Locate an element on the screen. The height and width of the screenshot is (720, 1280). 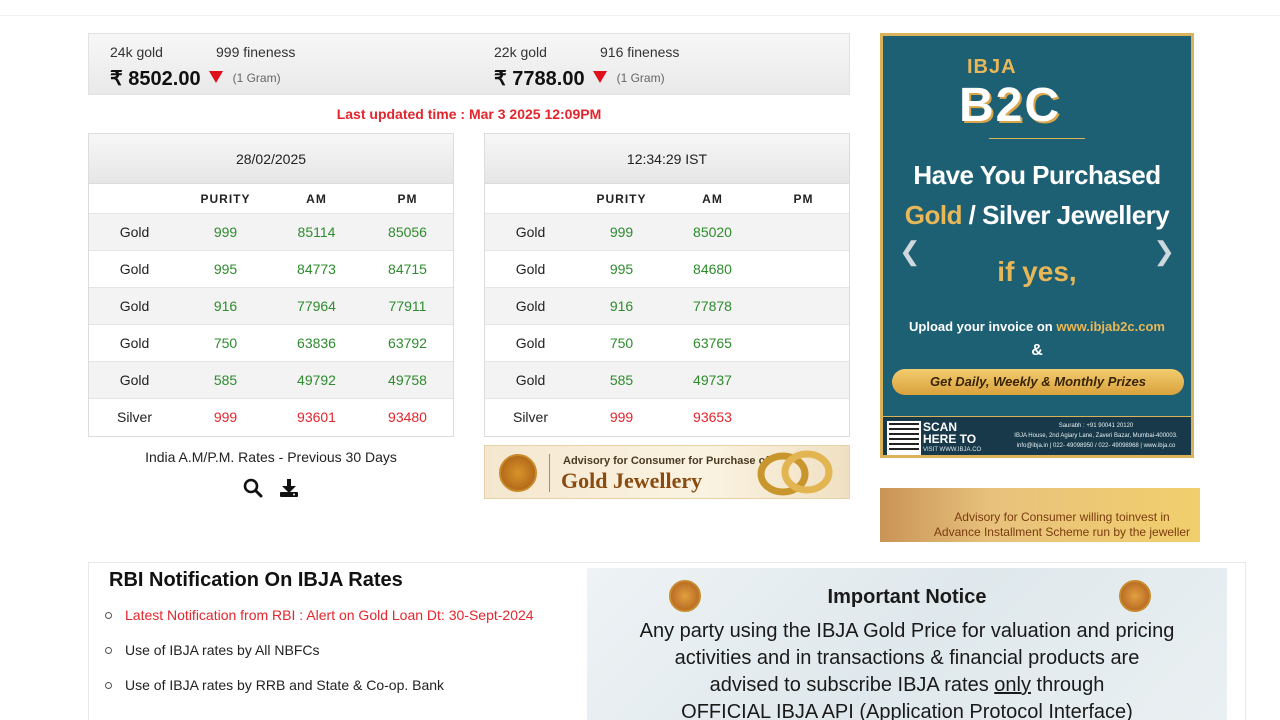
cell-purity: 995 is located at coordinates (225, 269).